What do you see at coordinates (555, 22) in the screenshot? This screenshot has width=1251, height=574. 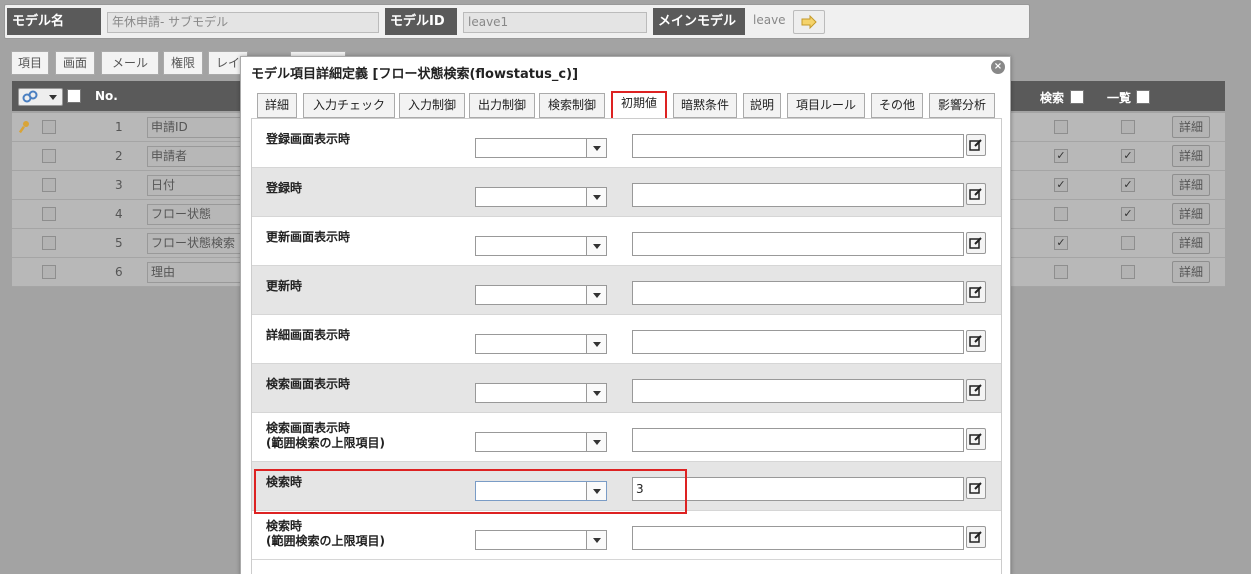 I see `model-id-field: leave1` at bounding box center [555, 22].